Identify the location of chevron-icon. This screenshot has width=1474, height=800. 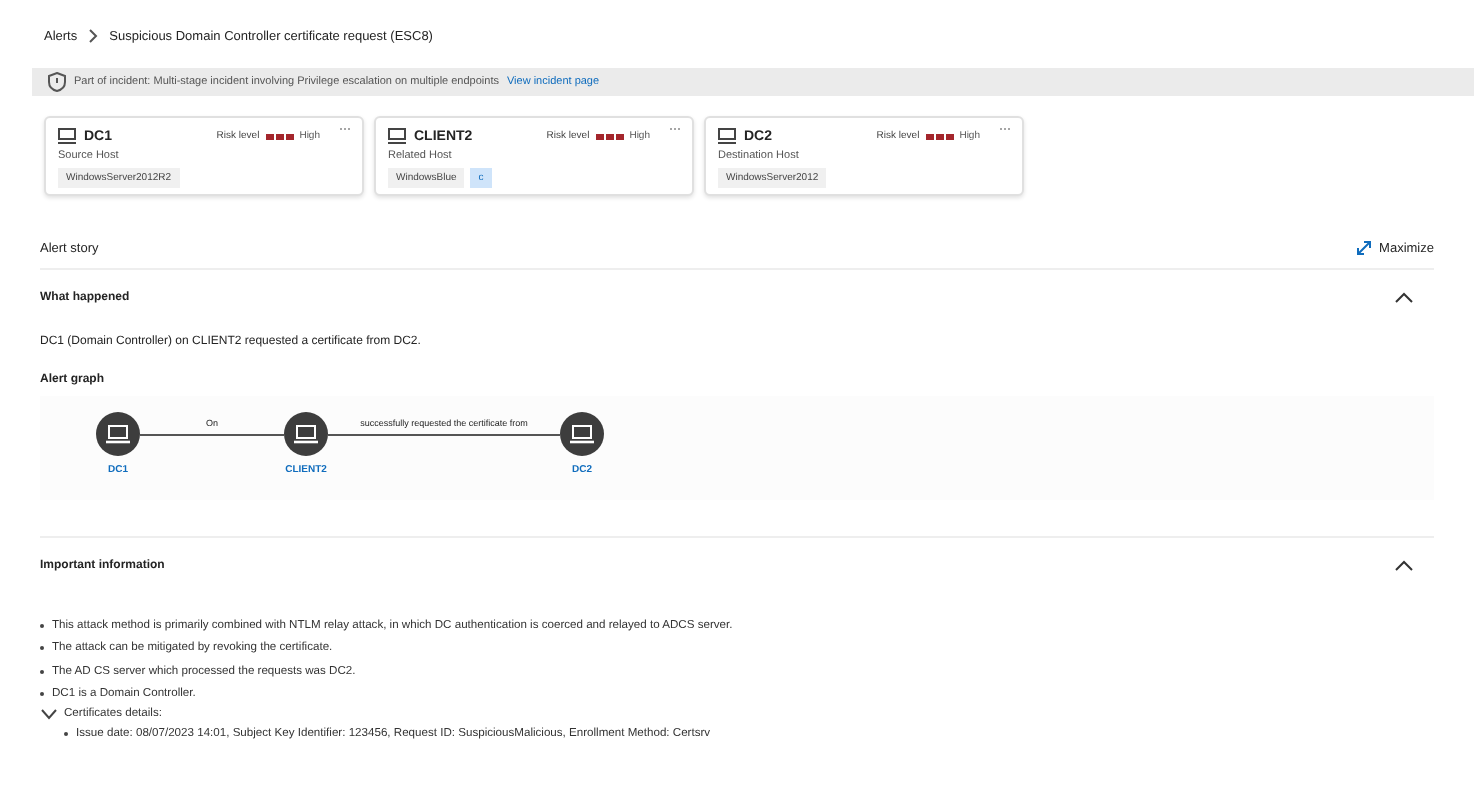
(49, 714).